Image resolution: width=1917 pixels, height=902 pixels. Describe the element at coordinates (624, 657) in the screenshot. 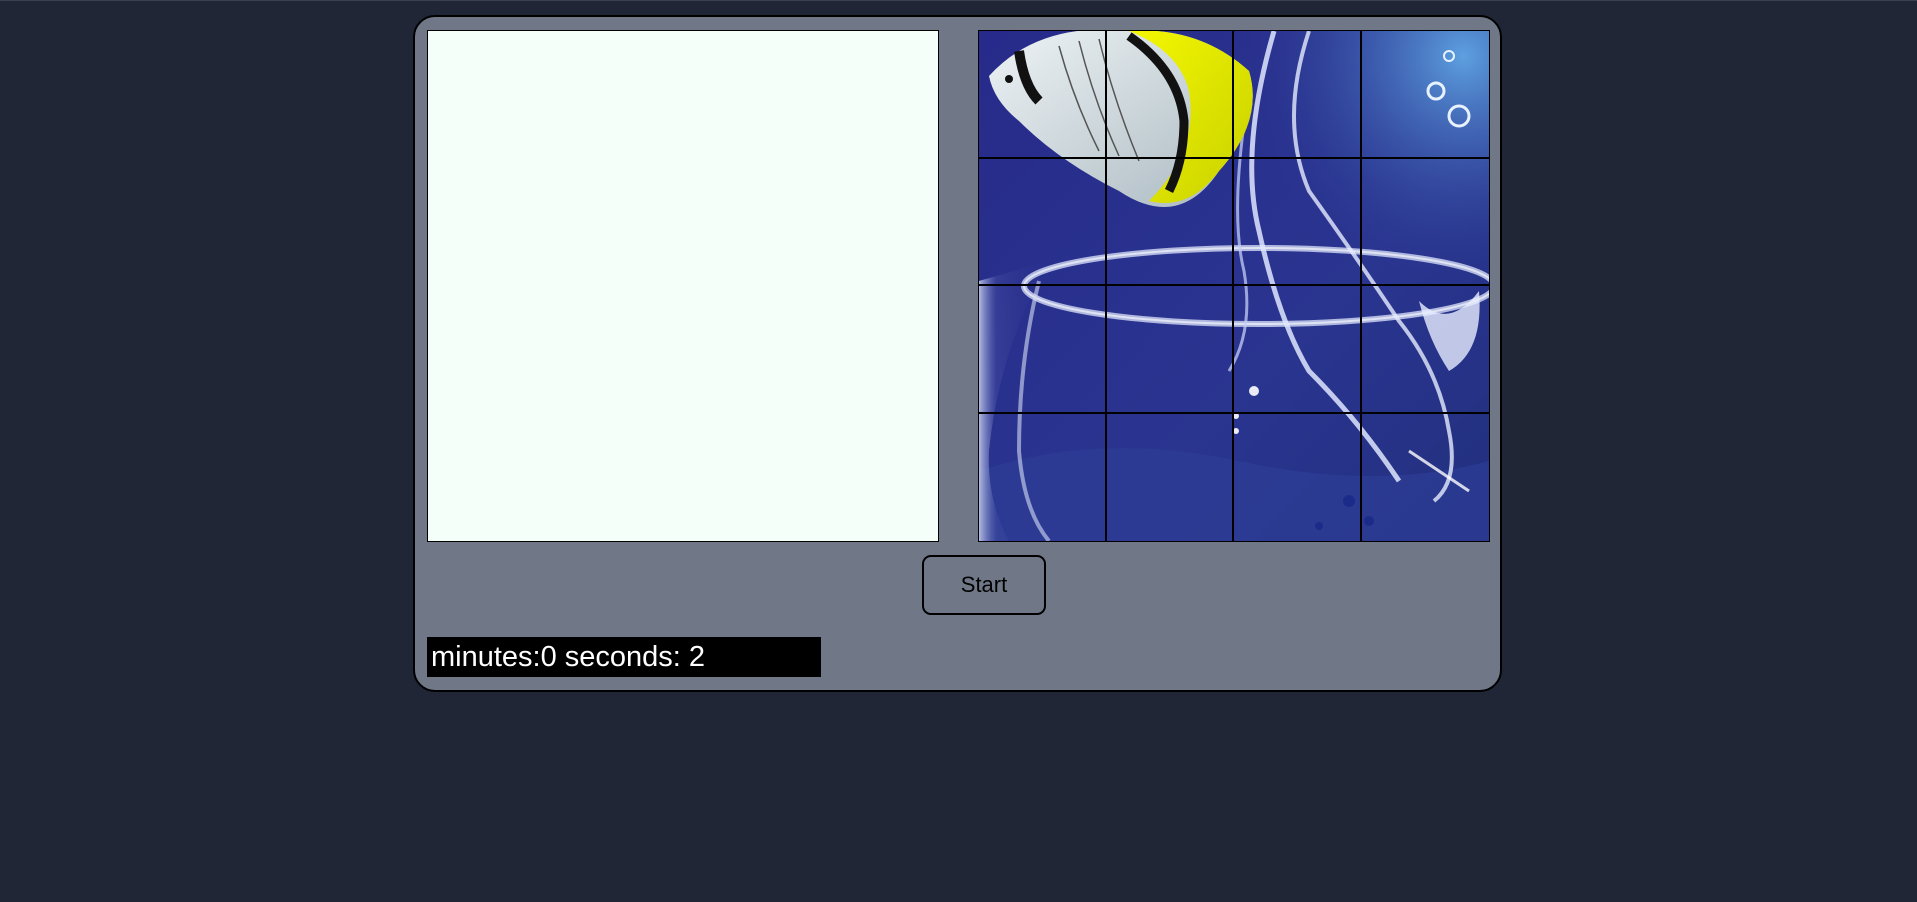

I see `timer-display: minutes:0 seconds: 2` at that location.